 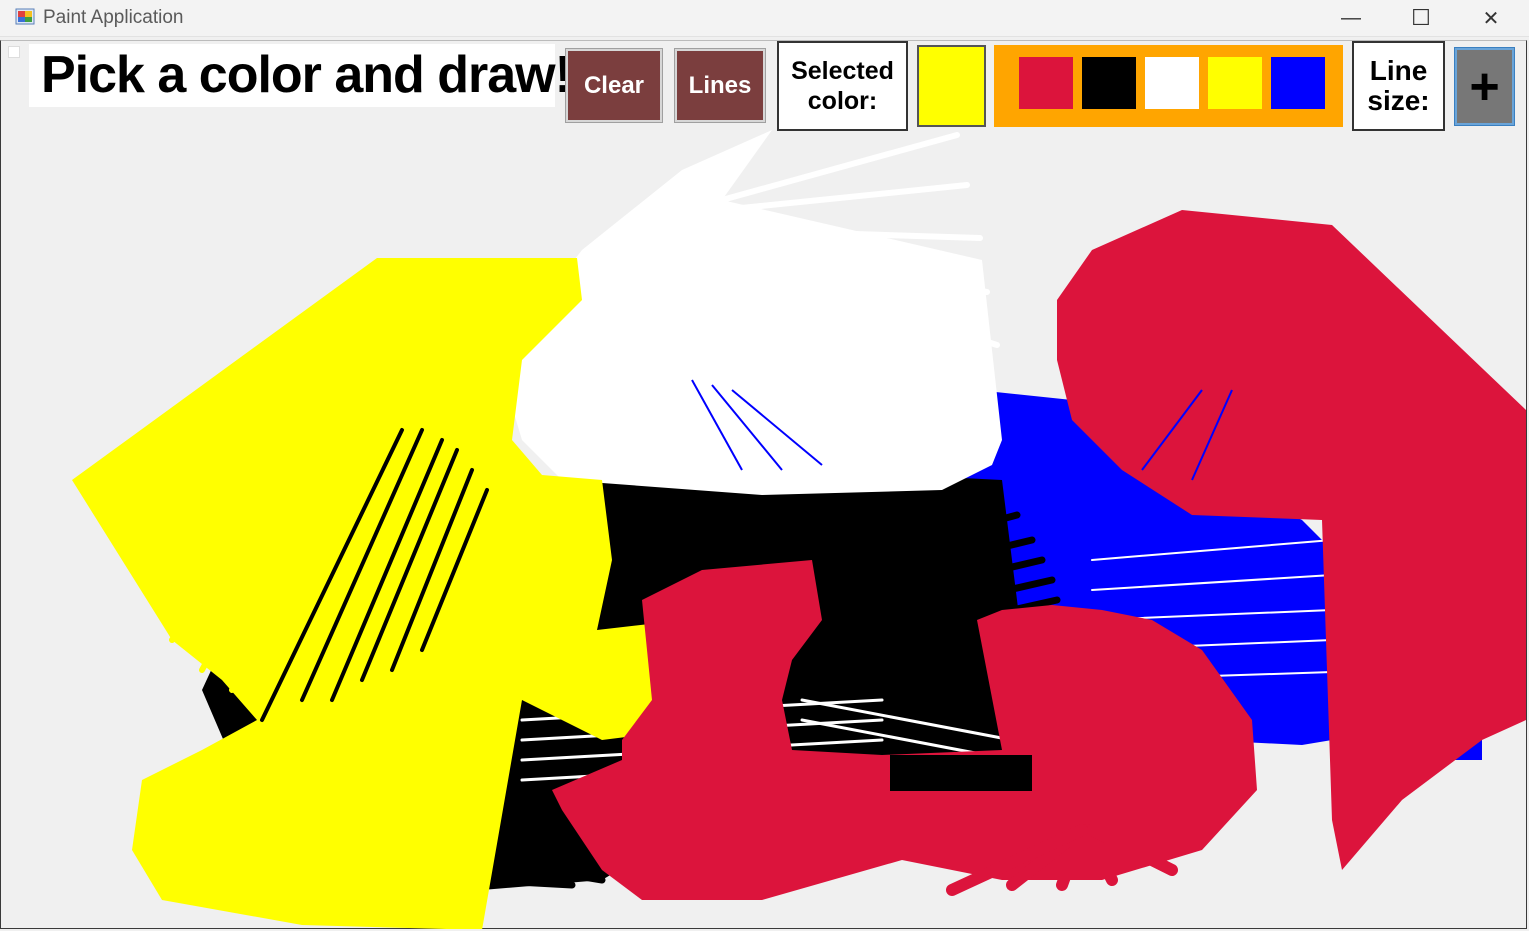 I want to click on palette-color-white, so click(x=1172, y=83).